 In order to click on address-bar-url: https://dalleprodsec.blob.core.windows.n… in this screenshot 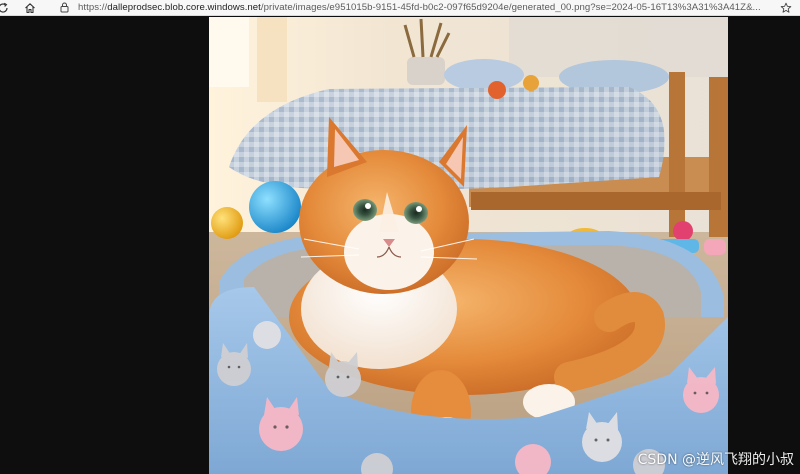, I will do `click(426, 8)`.